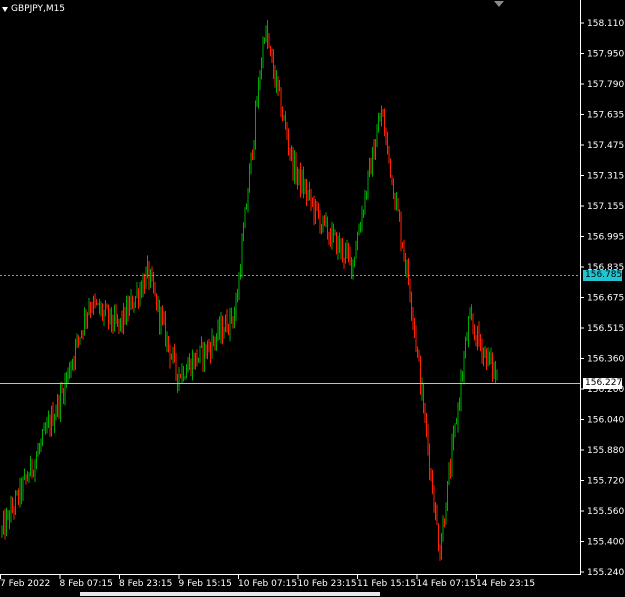  What do you see at coordinates (605, 238) in the screenshot?
I see `price-tick-label: 156.995` at bounding box center [605, 238].